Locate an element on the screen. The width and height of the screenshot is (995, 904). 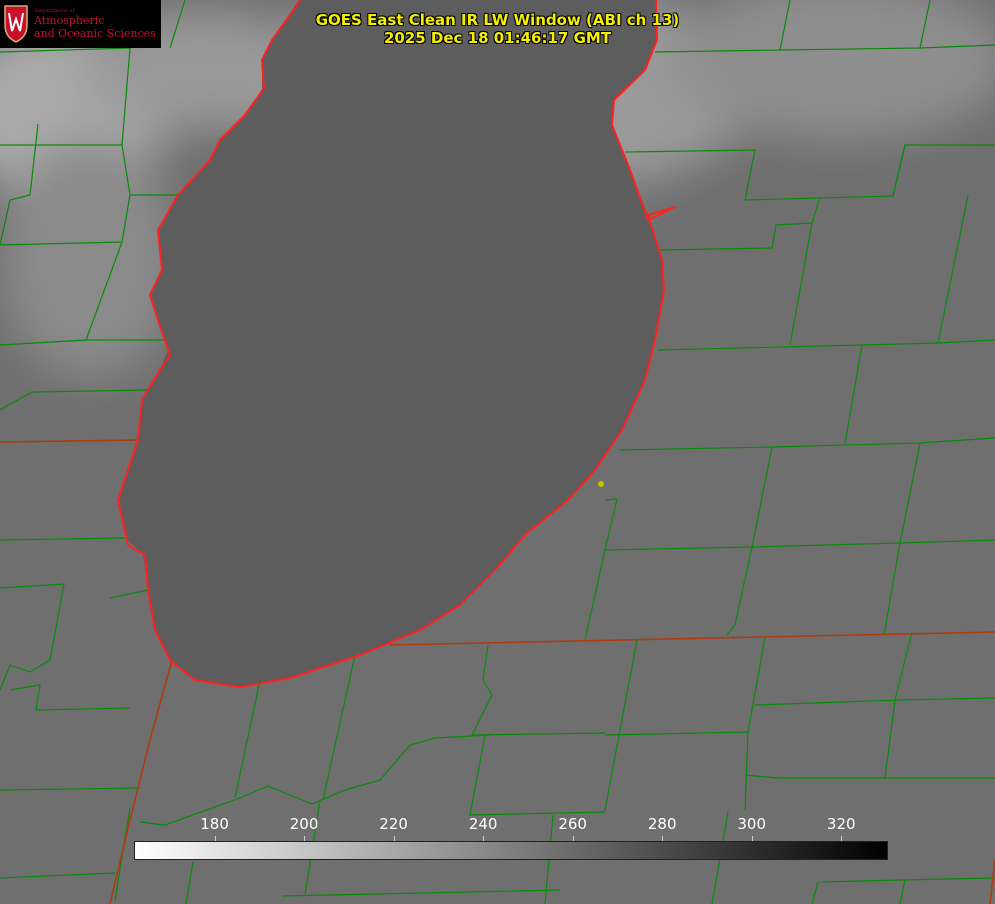
colorbar-tick-180: 180 is located at coordinates (214, 824).